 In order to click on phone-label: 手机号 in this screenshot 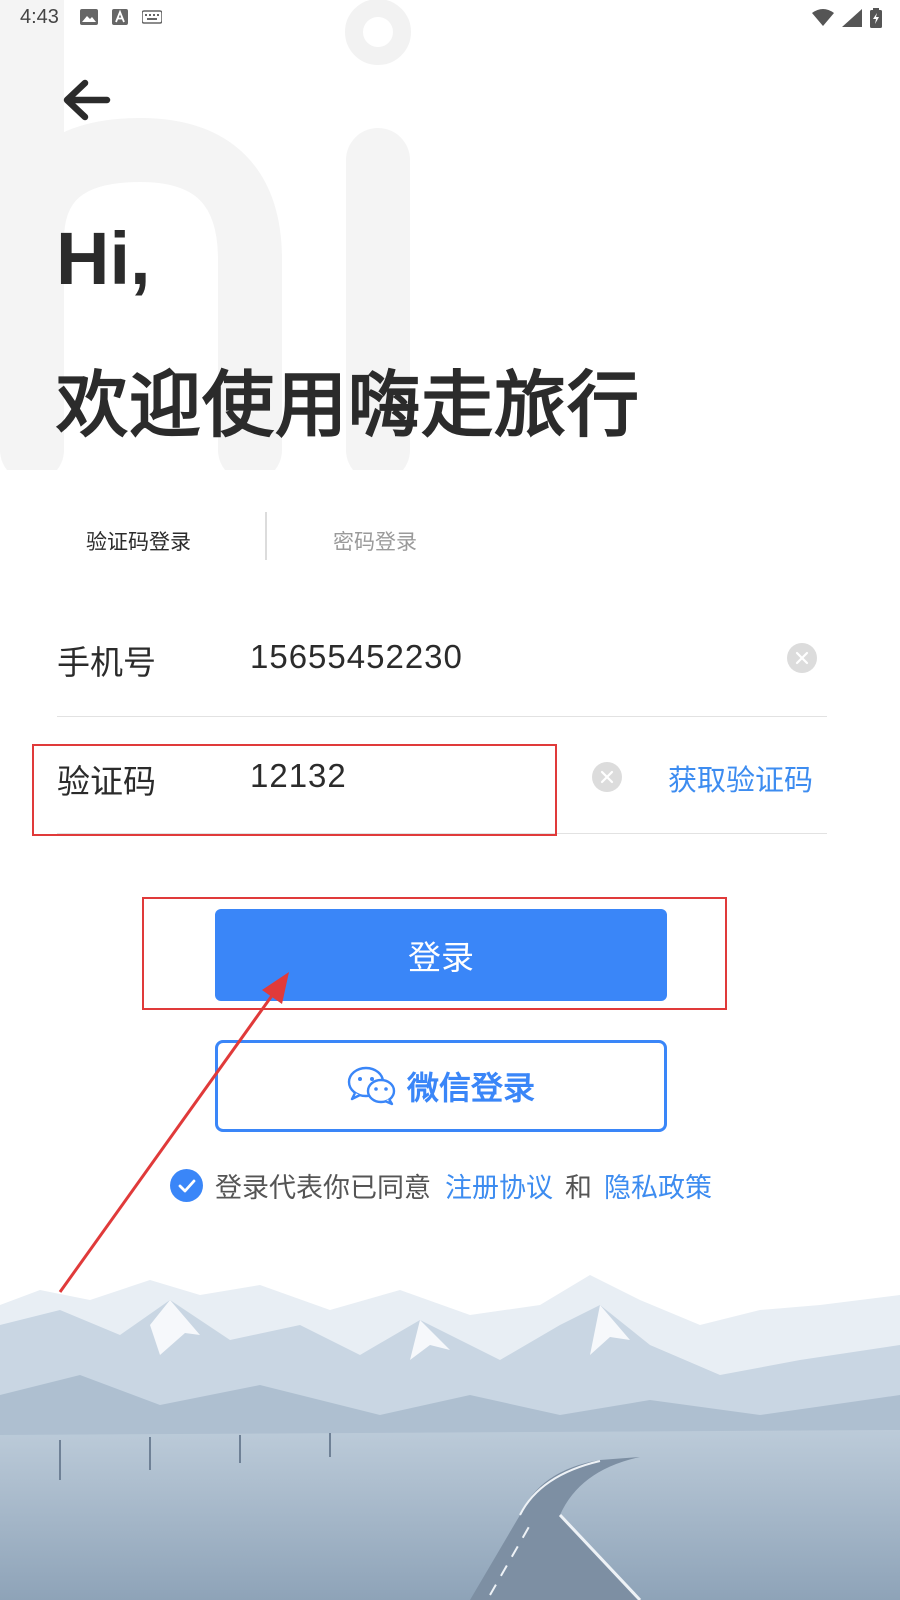, I will do `click(106, 662)`.